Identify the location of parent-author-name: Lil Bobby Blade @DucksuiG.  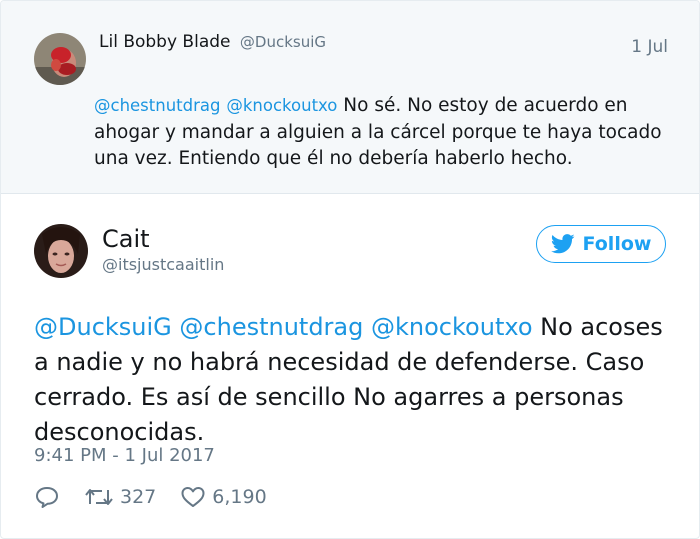
(212, 42).